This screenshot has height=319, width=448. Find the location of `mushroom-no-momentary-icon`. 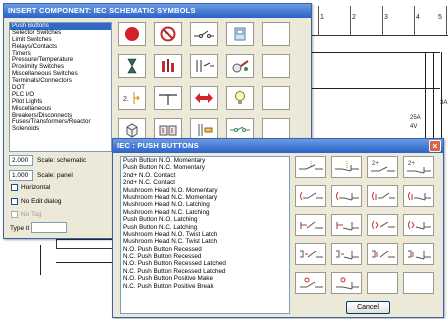

mushroom-no-momentary-icon is located at coordinates (310, 196).